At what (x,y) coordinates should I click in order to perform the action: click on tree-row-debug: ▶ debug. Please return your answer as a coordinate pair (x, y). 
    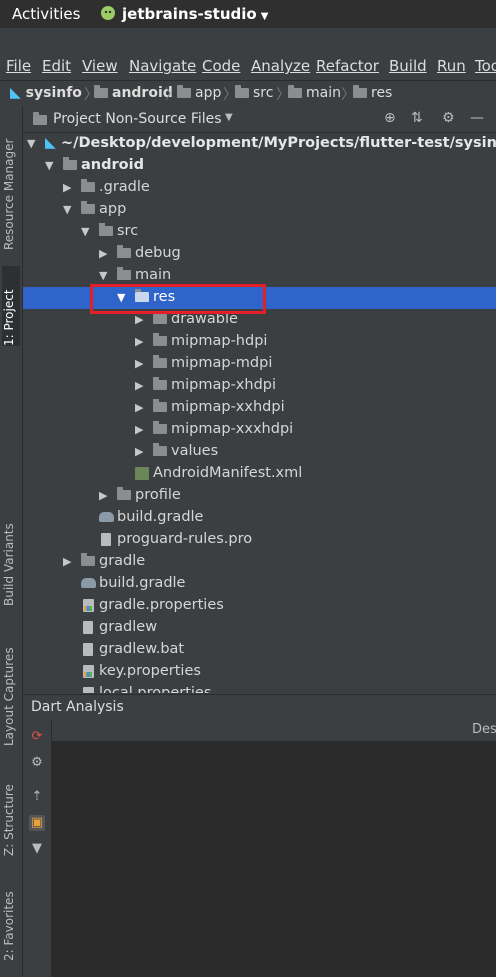
    Looking at the image, I should click on (259, 254).